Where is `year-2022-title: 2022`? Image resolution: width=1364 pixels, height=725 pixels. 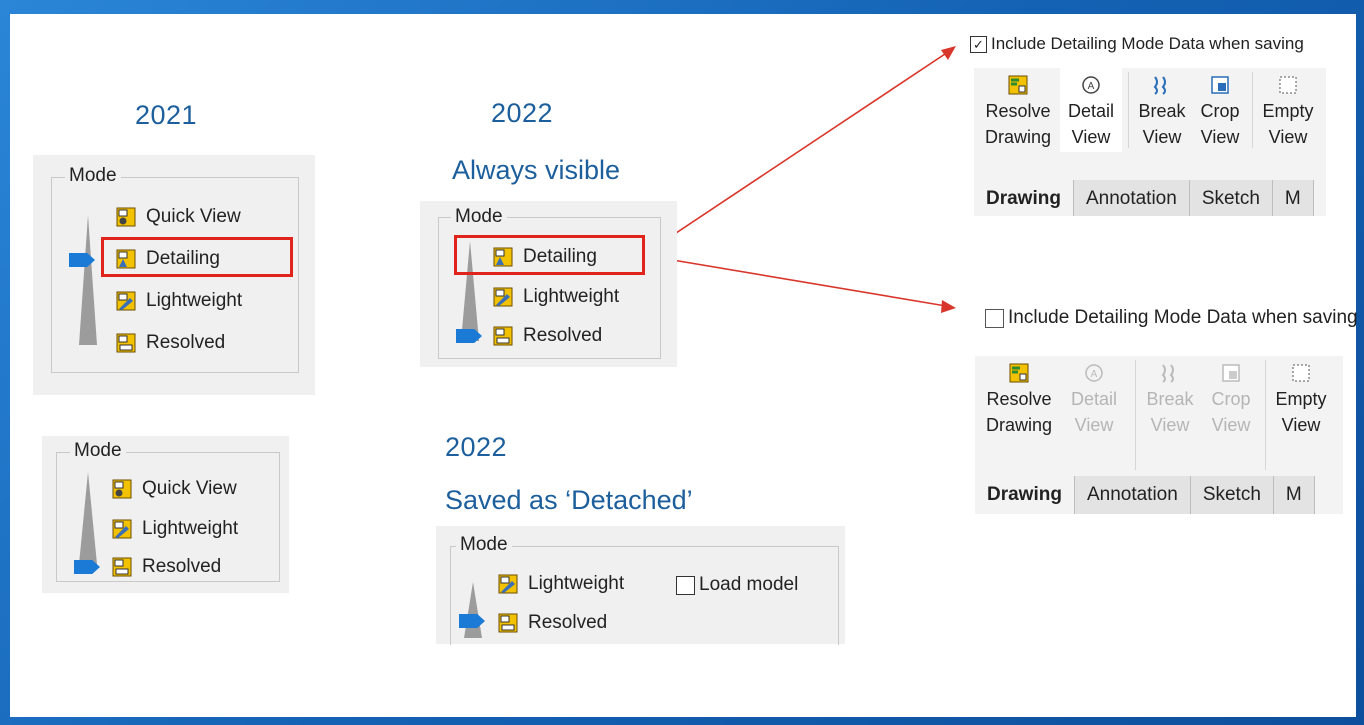
year-2022-title: 2022 is located at coordinates (522, 113).